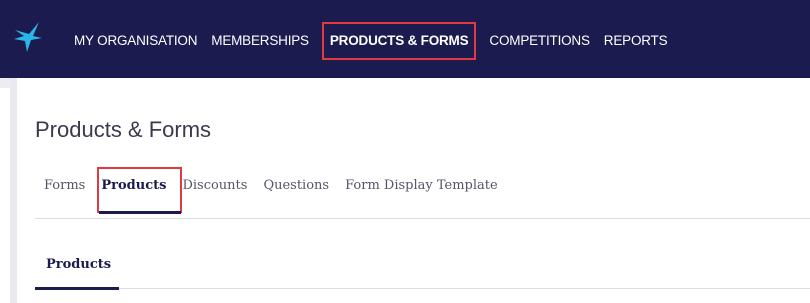 This screenshot has height=303, width=810. What do you see at coordinates (77, 288) in the screenshot?
I see `section-heading-underline` at bounding box center [77, 288].